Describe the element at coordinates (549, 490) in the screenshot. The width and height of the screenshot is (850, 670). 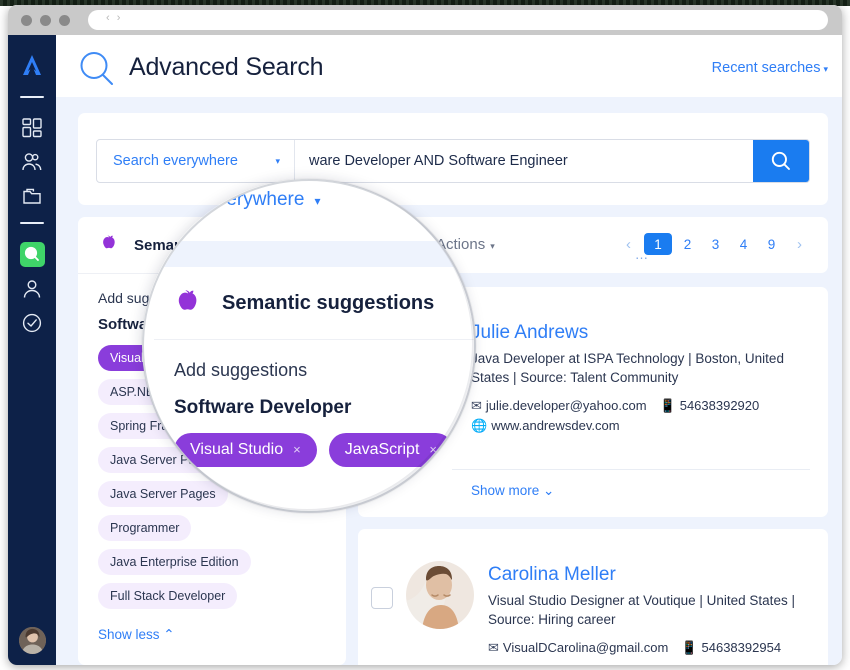
I see `chevron-down-icon: ⌄` at that location.